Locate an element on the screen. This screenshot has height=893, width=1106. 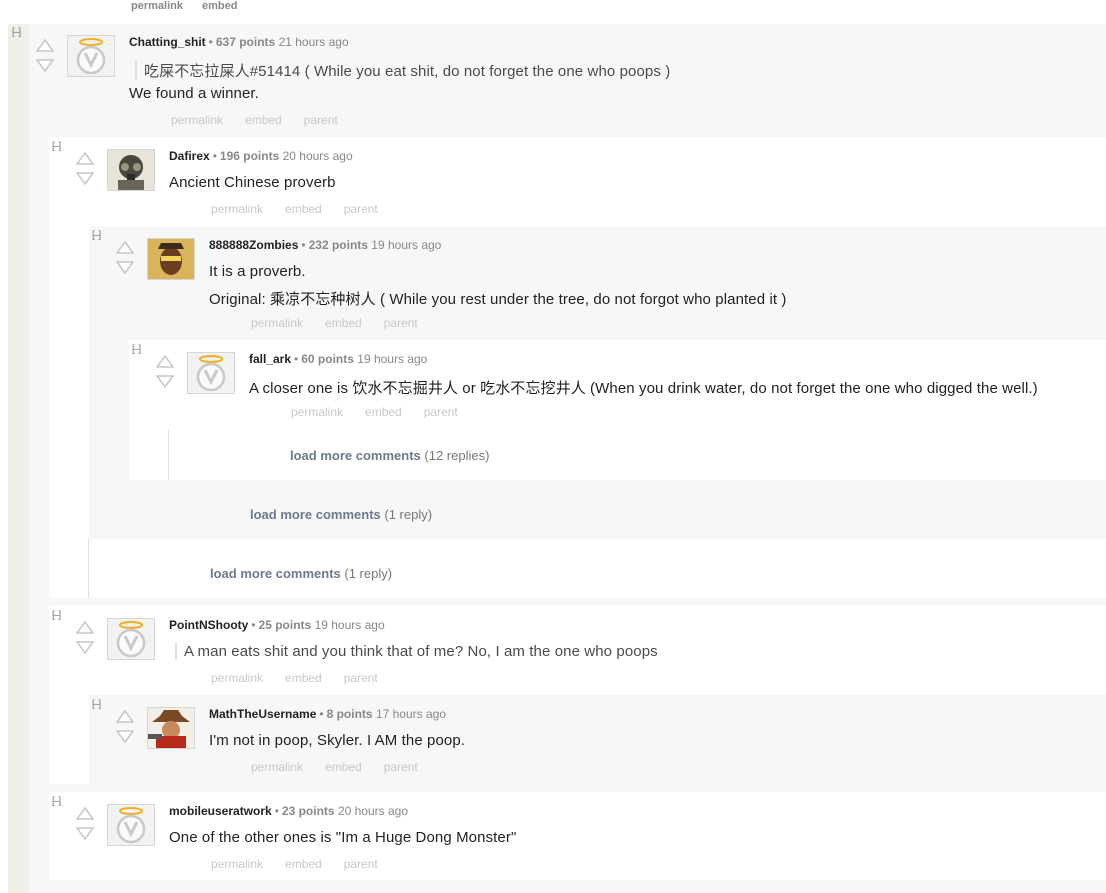
gasmask-character-icon is located at coordinates (131, 170).